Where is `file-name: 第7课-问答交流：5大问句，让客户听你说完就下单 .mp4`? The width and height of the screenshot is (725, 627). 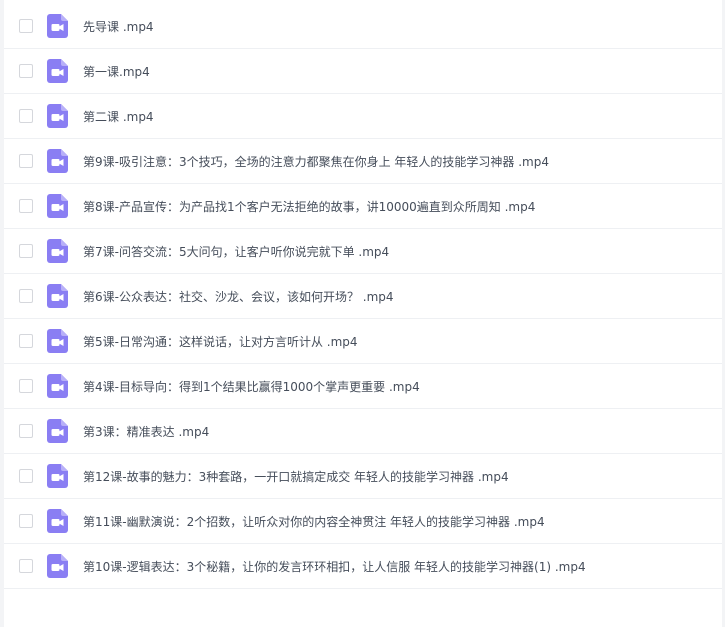
file-name: 第7课-问答交流：5大问句，让客户听你说完就下单 .mp4 is located at coordinates (236, 251).